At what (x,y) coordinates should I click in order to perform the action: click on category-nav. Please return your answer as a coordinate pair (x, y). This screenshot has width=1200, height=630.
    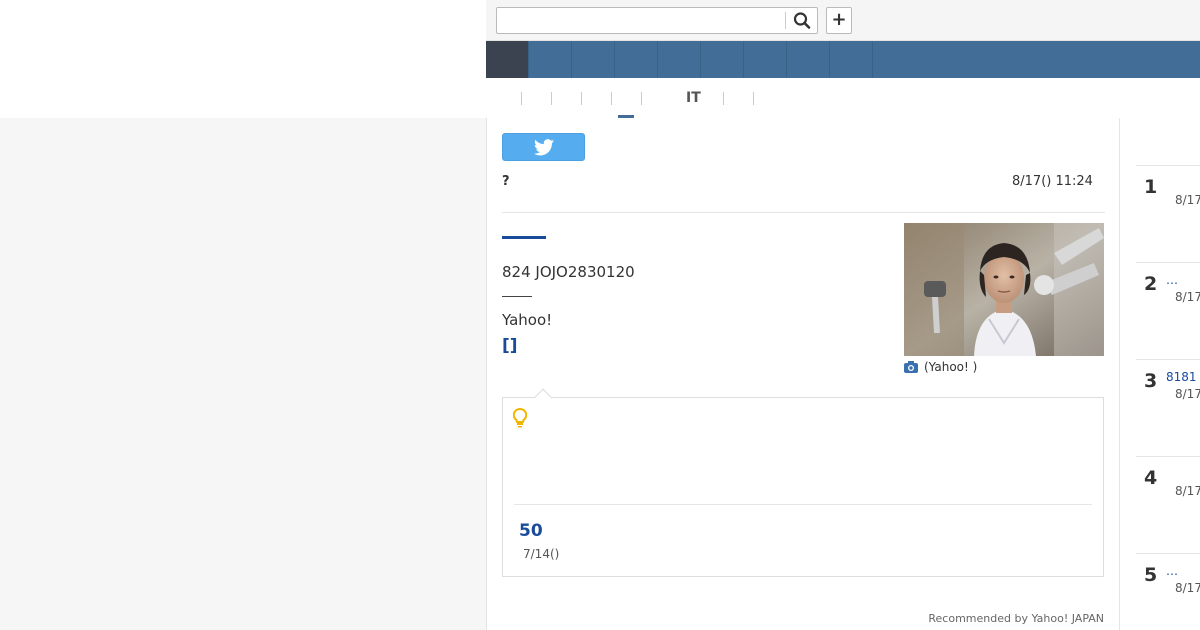
    Looking at the image, I should click on (843, 59).